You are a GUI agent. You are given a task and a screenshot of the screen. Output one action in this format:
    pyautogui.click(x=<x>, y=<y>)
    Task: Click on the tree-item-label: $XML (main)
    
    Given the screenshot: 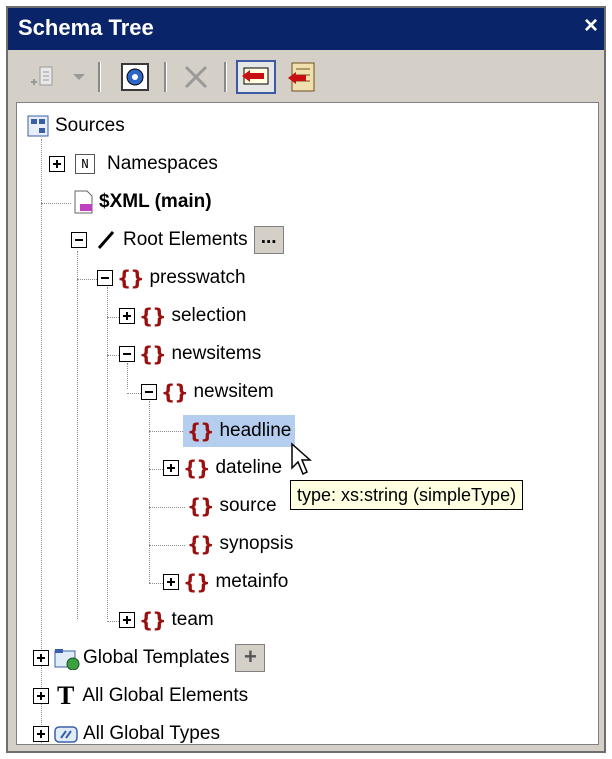 What is the action you would take?
    pyautogui.click(x=155, y=201)
    